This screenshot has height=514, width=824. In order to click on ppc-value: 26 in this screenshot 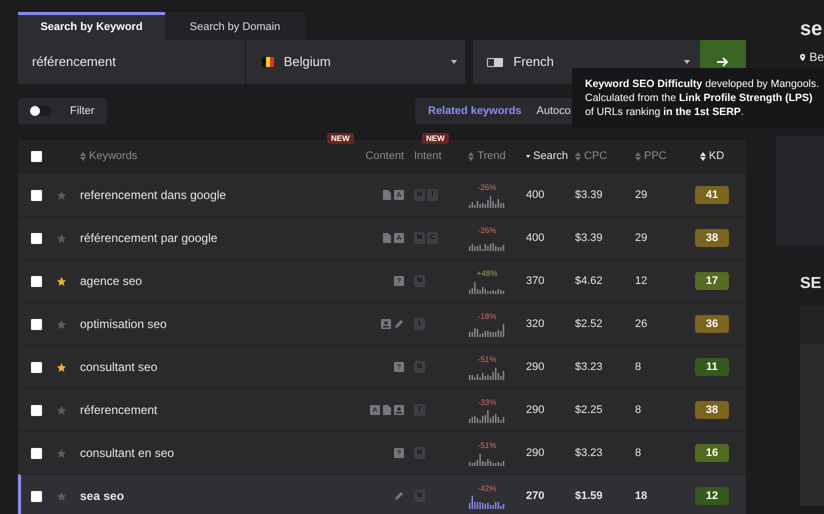, I will do `click(641, 324)`.